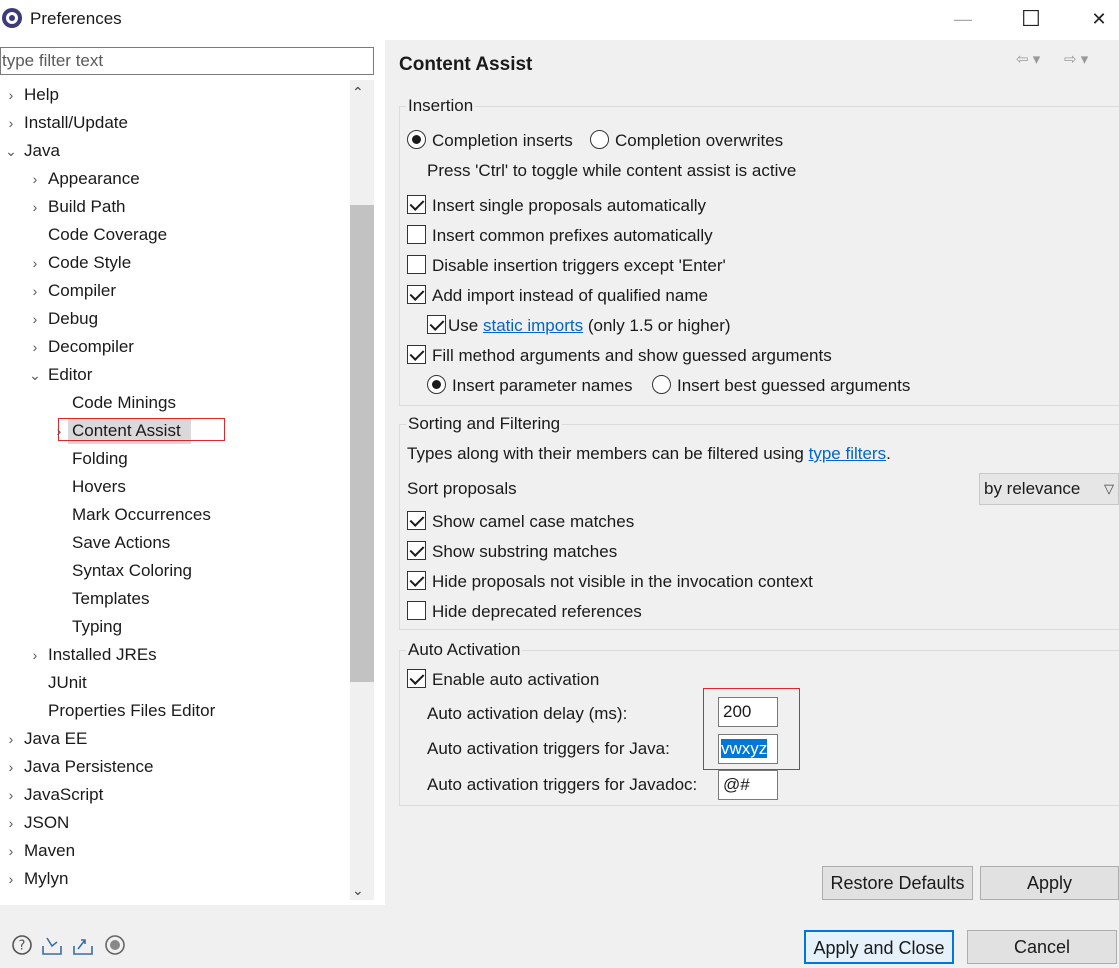 This screenshot has height=968, width=1119. Describe the element at coordinates (525, 551) in the screenshot. I see `substring-label: Show substring matches` at that location.